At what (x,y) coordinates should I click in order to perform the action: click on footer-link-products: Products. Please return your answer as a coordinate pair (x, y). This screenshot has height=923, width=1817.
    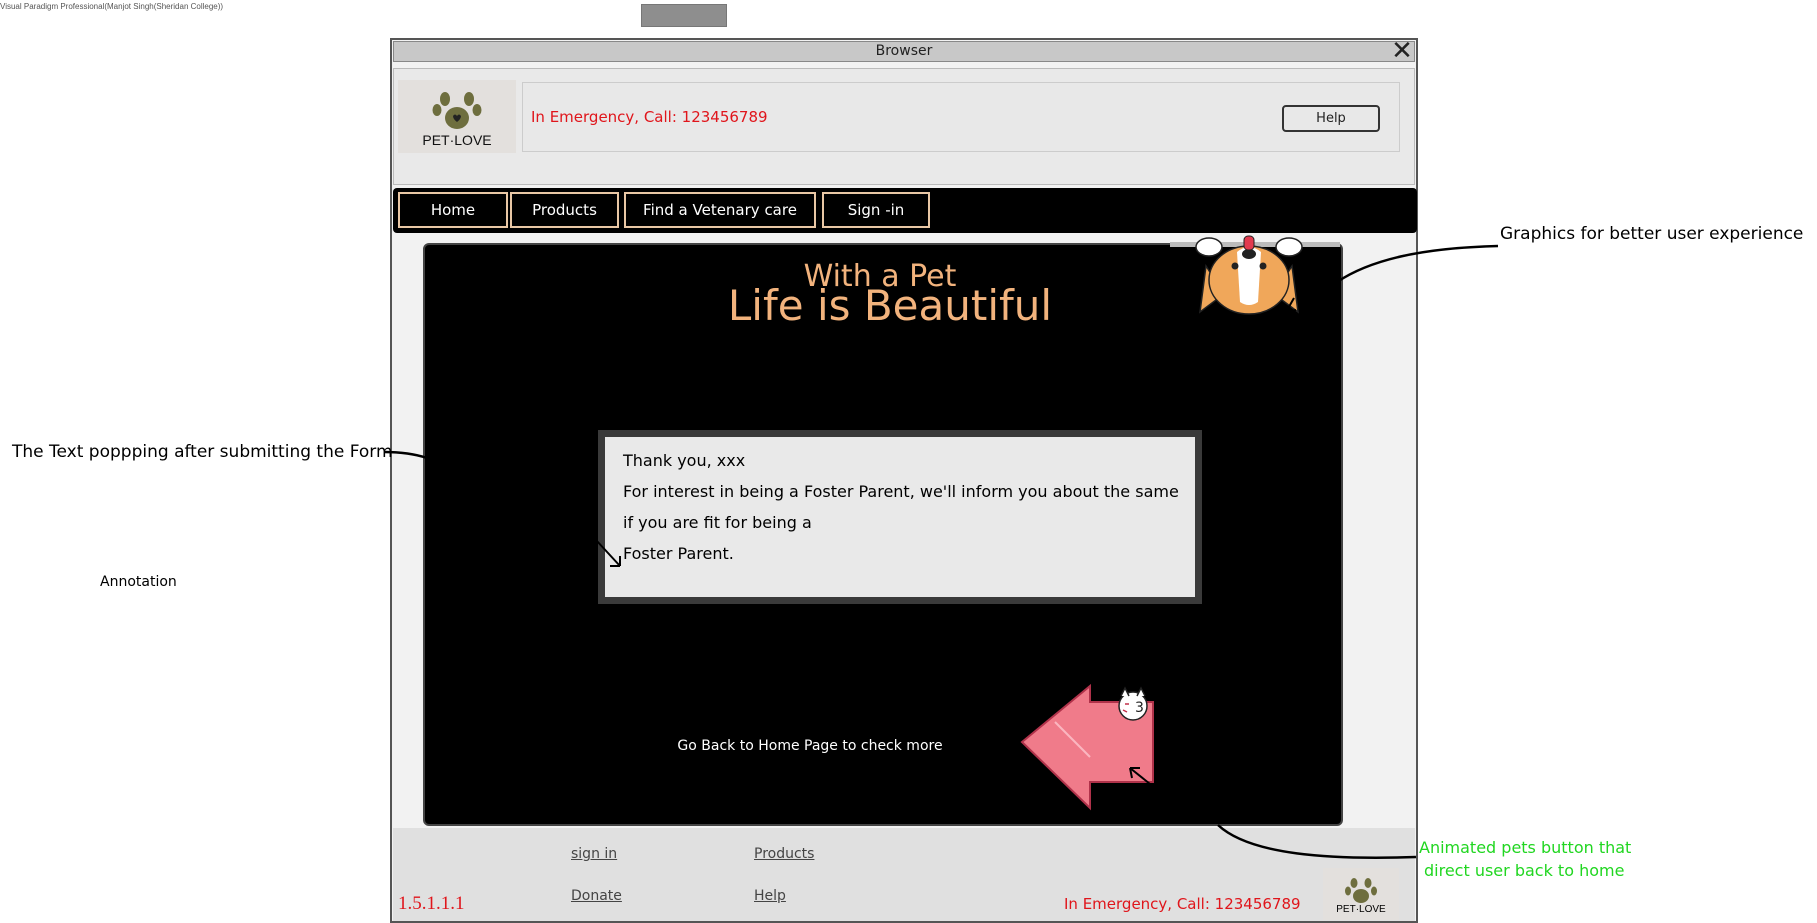
    Looking at the image, I should click on (784, 854).